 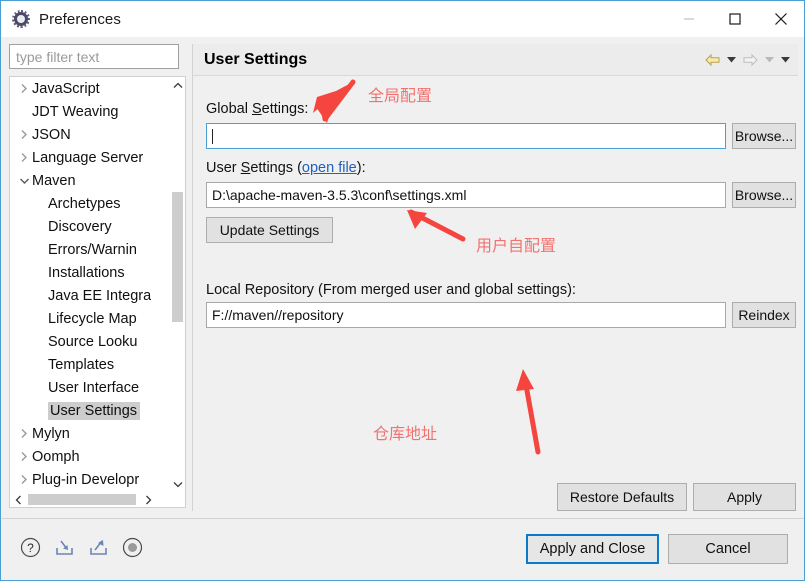 I want to click on user-settings-input: D:\apache-maven-3.5.3\conf\settings.xml, so click(x=466, y=195).